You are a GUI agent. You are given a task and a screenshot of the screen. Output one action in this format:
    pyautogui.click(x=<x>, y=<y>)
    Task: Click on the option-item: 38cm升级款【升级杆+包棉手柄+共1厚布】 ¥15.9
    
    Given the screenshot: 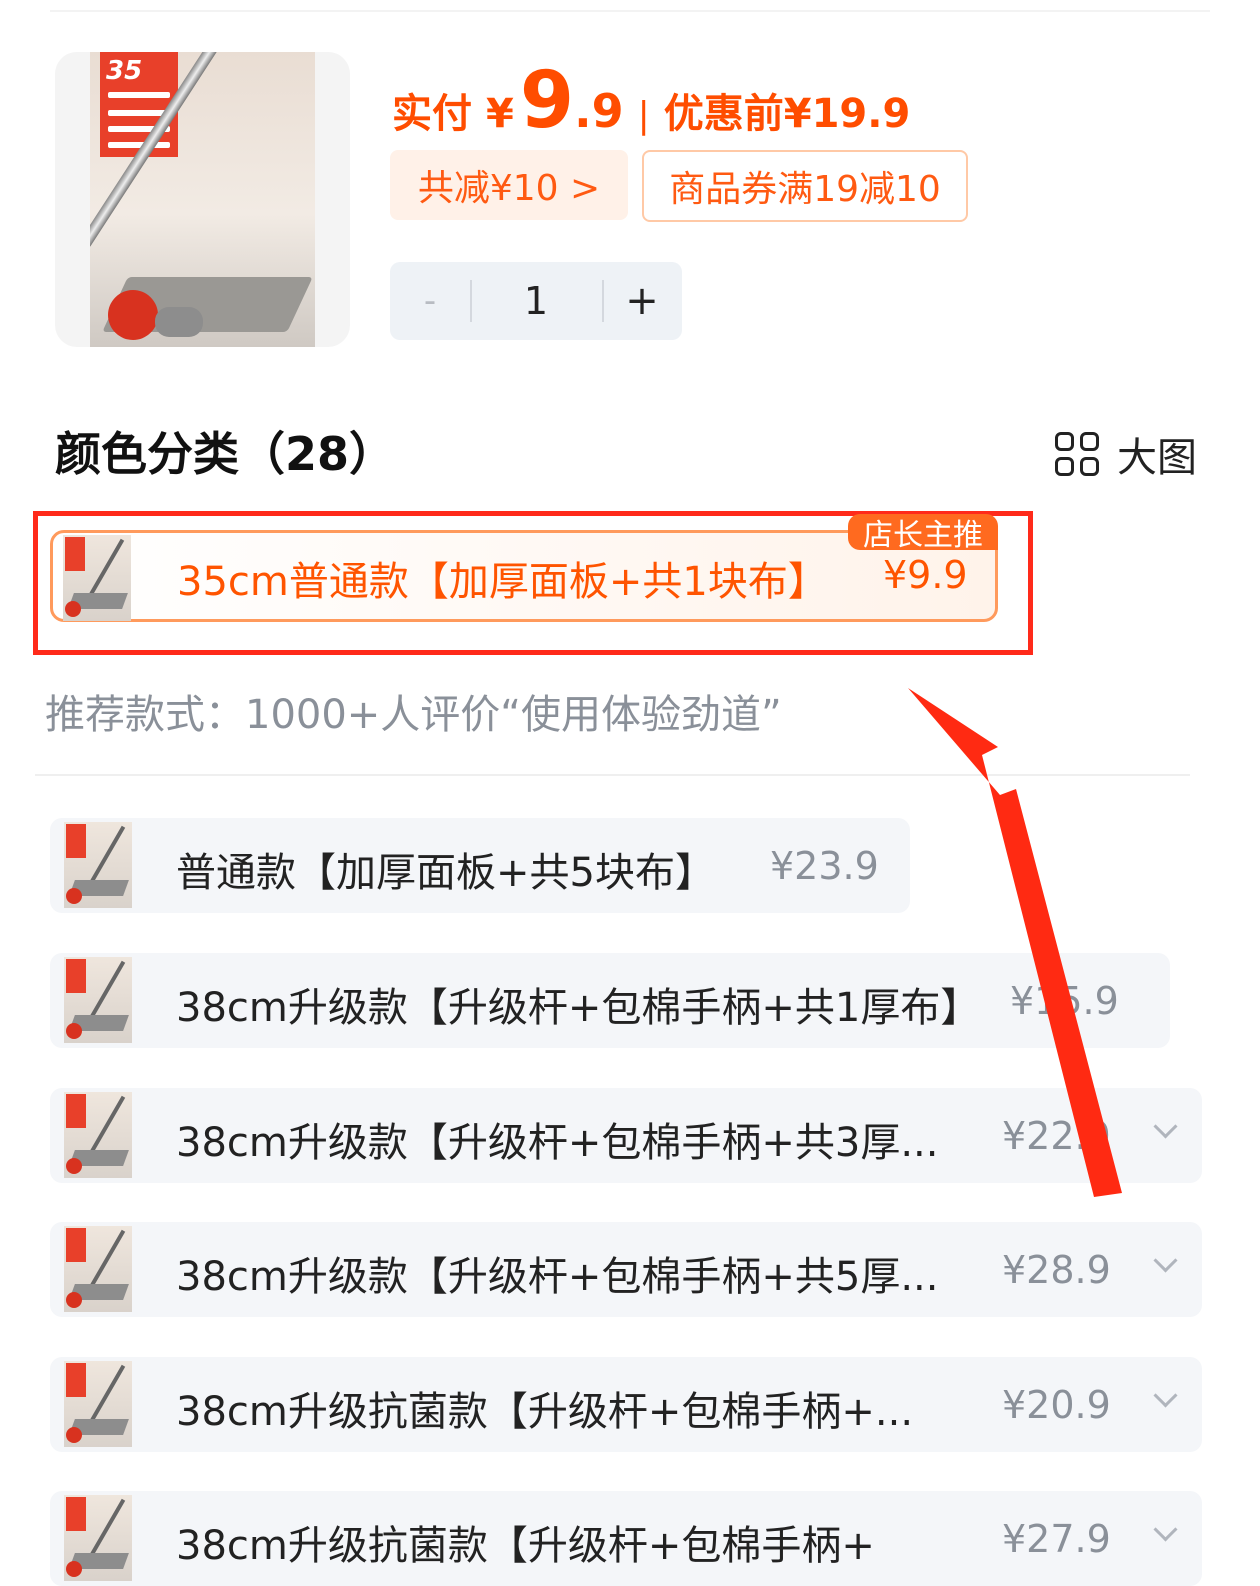 What is the action you would take?
    pyautogui.click(x=610, y=1000)
    